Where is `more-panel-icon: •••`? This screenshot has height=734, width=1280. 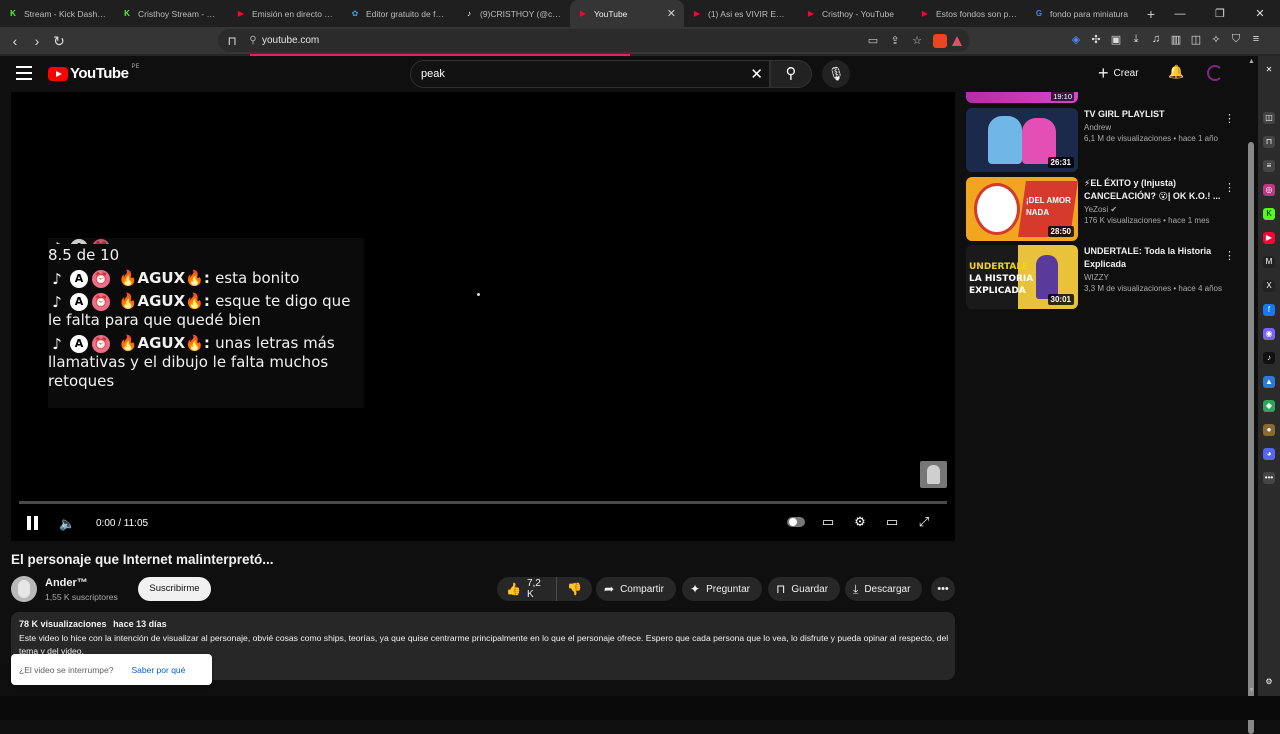 more-panel-icon: ••• is located at coordinates (1269, 478).